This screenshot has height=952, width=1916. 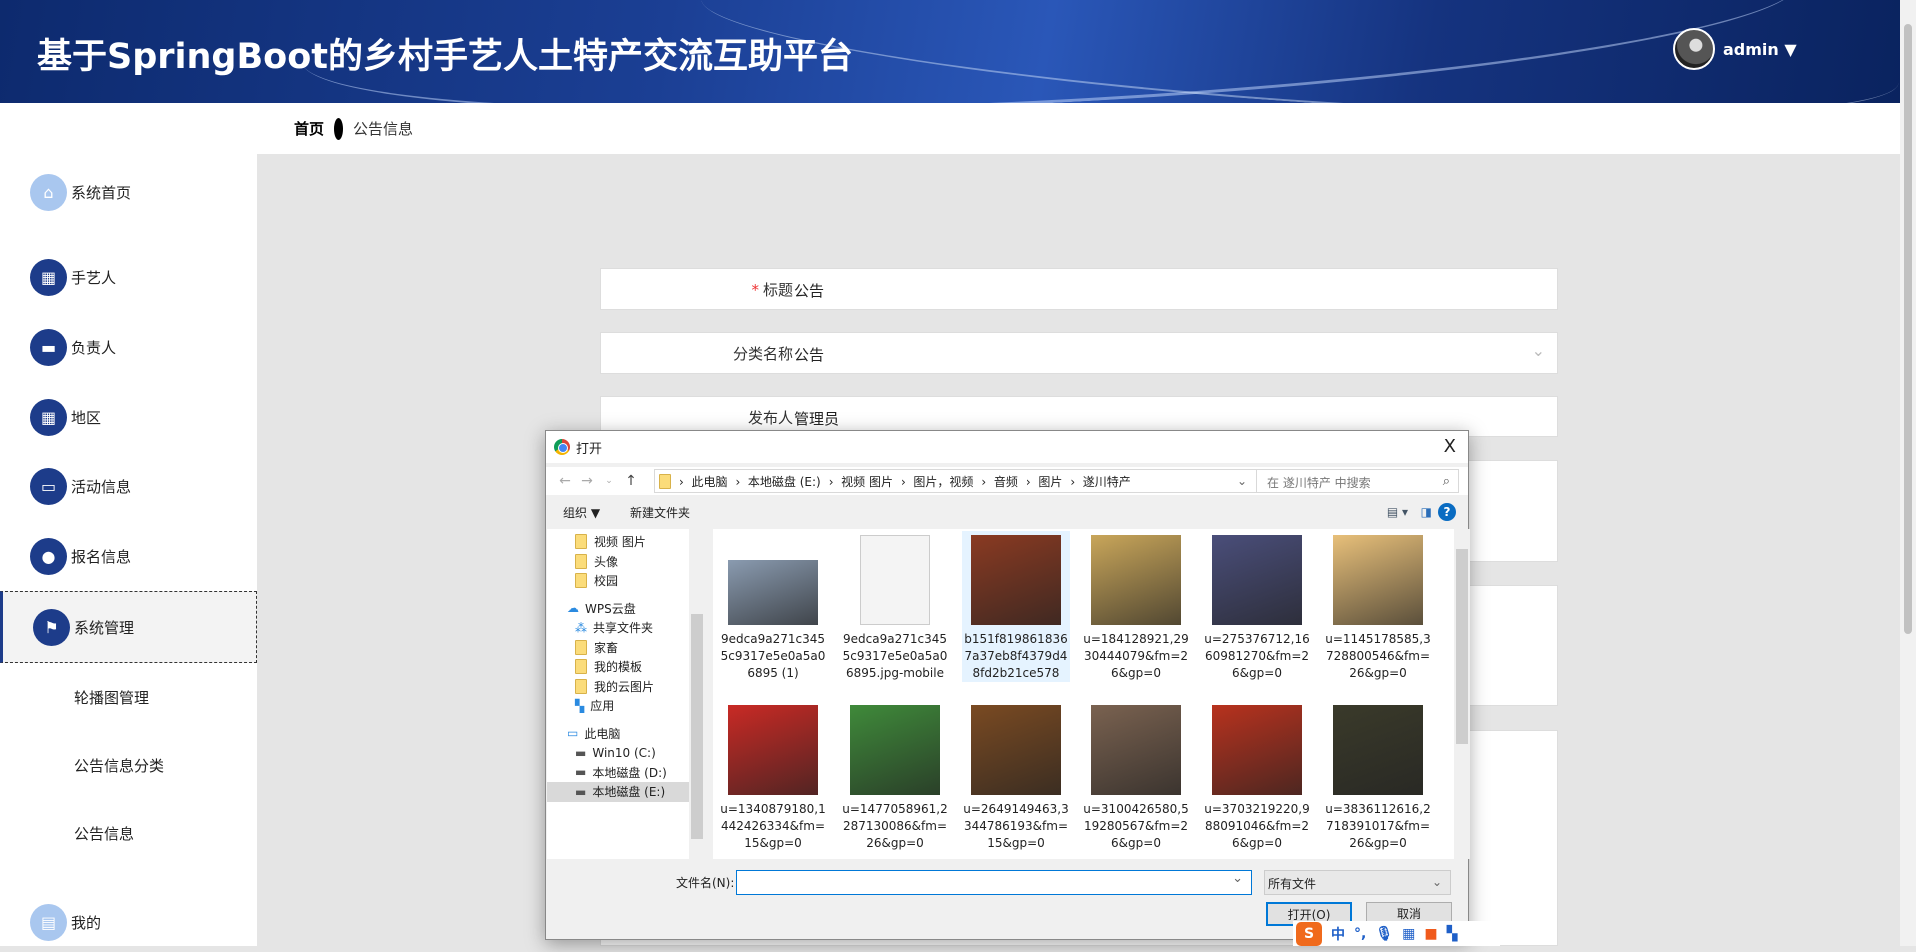 I want to click on sidebar-item-label: 报名信息, so click(x=101, y=556).